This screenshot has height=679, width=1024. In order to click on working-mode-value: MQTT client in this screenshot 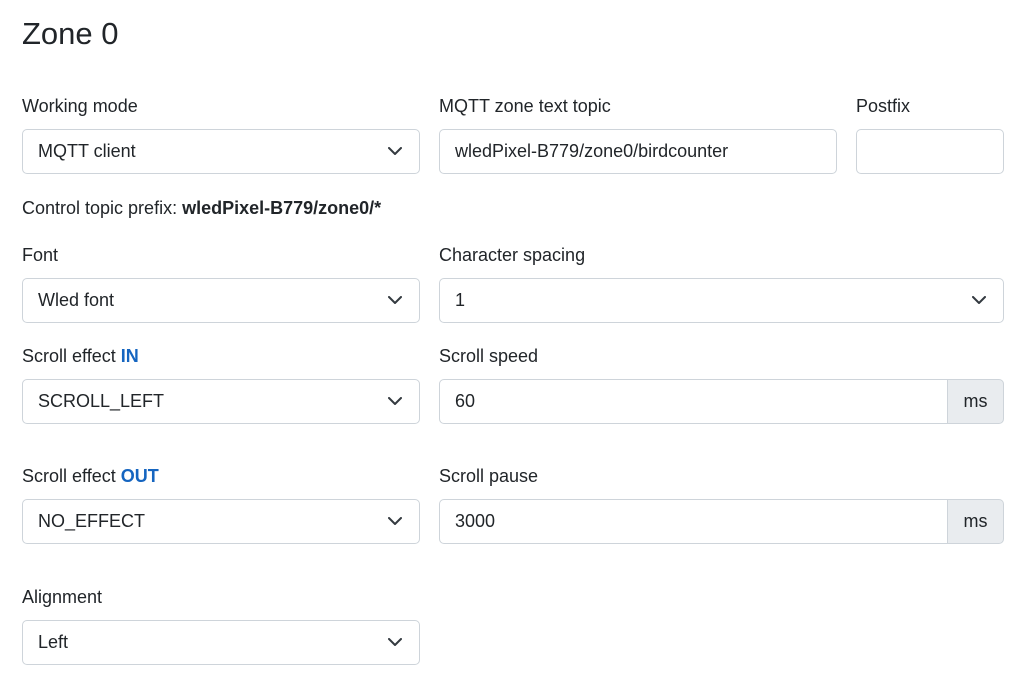, I will do `click(87, 151)`.